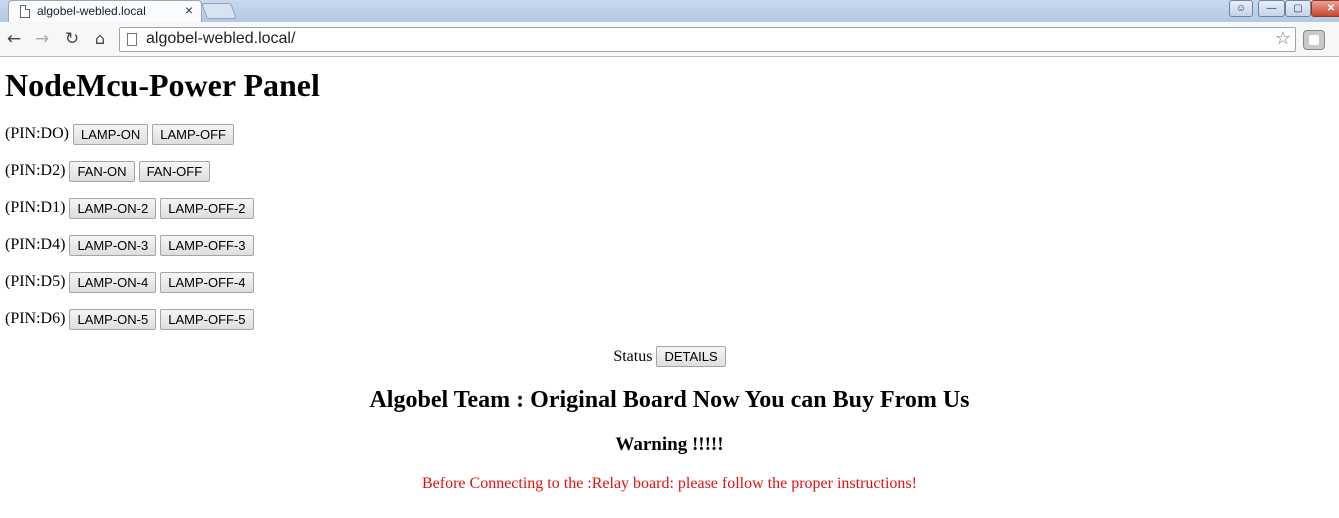 The height and width of the screenshot is (518, 1339). What do you see at coordinates (633, 356) in the screenshot?
I see `status-label: Status` at bounding box center [633, 356].